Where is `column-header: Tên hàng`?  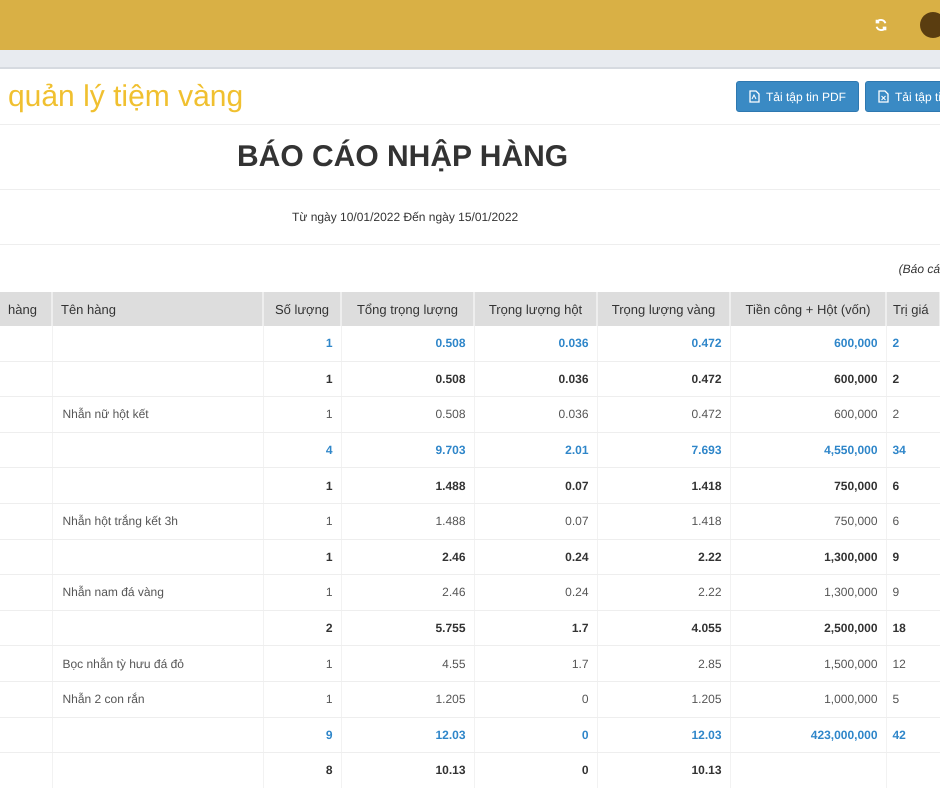
column-header: Tên hàng is located at coordinates (157, 309).